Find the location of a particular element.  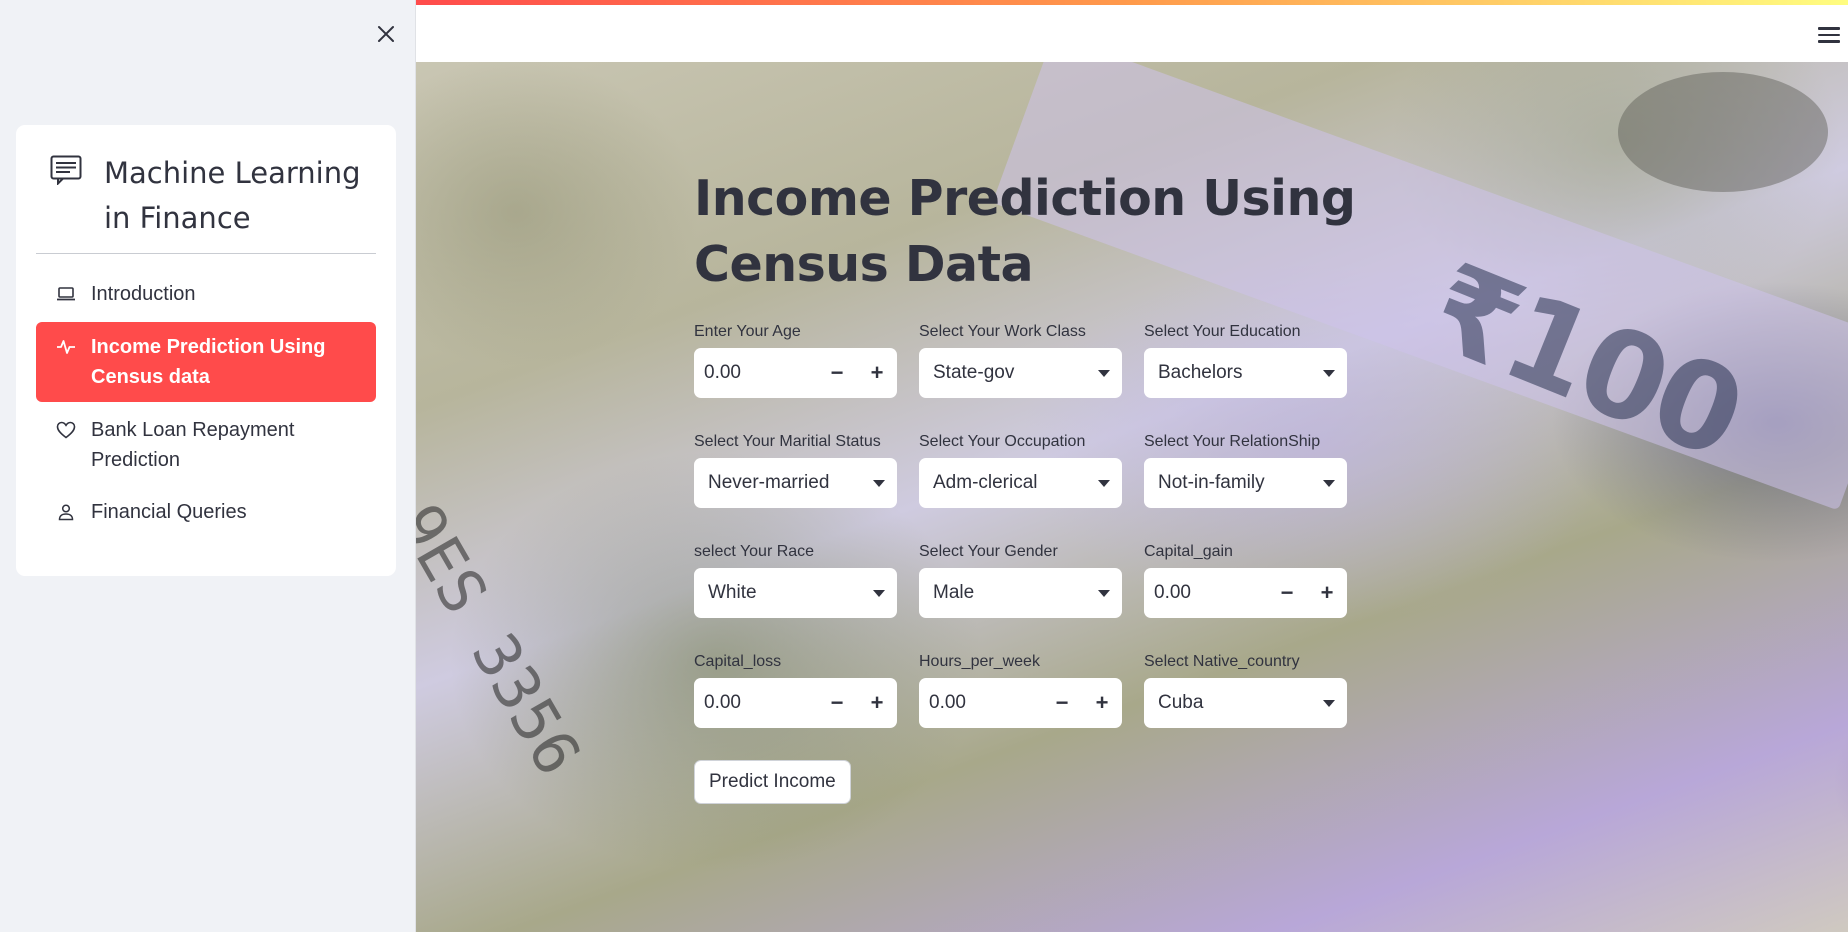

age-field: Enter Your Age 0.00 − + is located at coordinates (795, 377).